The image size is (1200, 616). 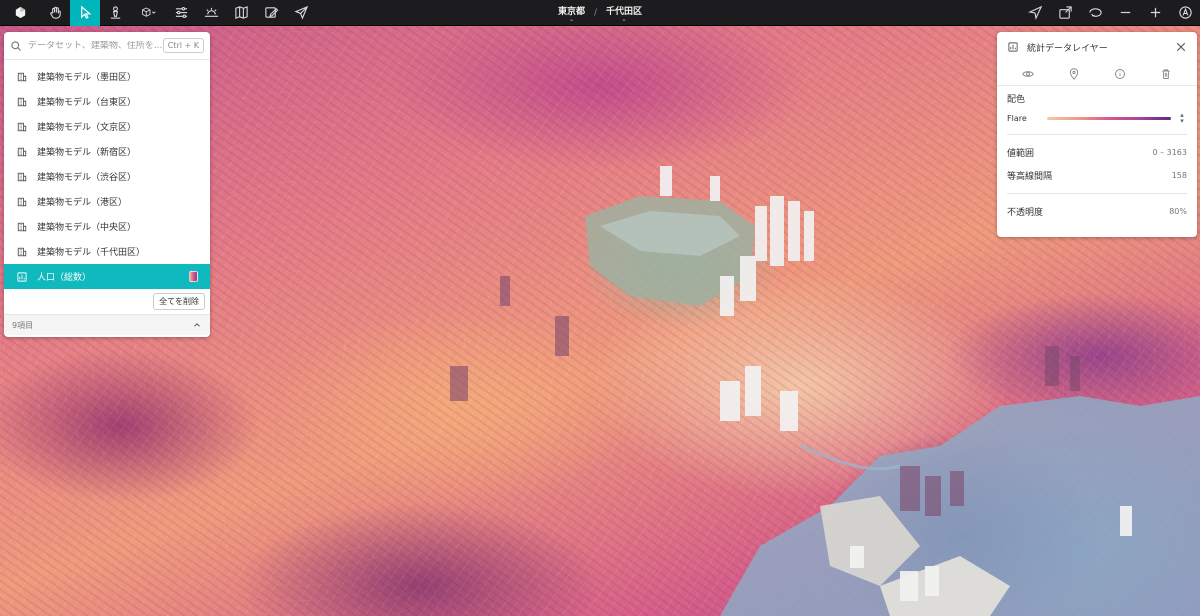 What do you see at coordinates (193, 276) in the screenshot?
I see `color-ramp-swatch` at bounding box center [193, 276].